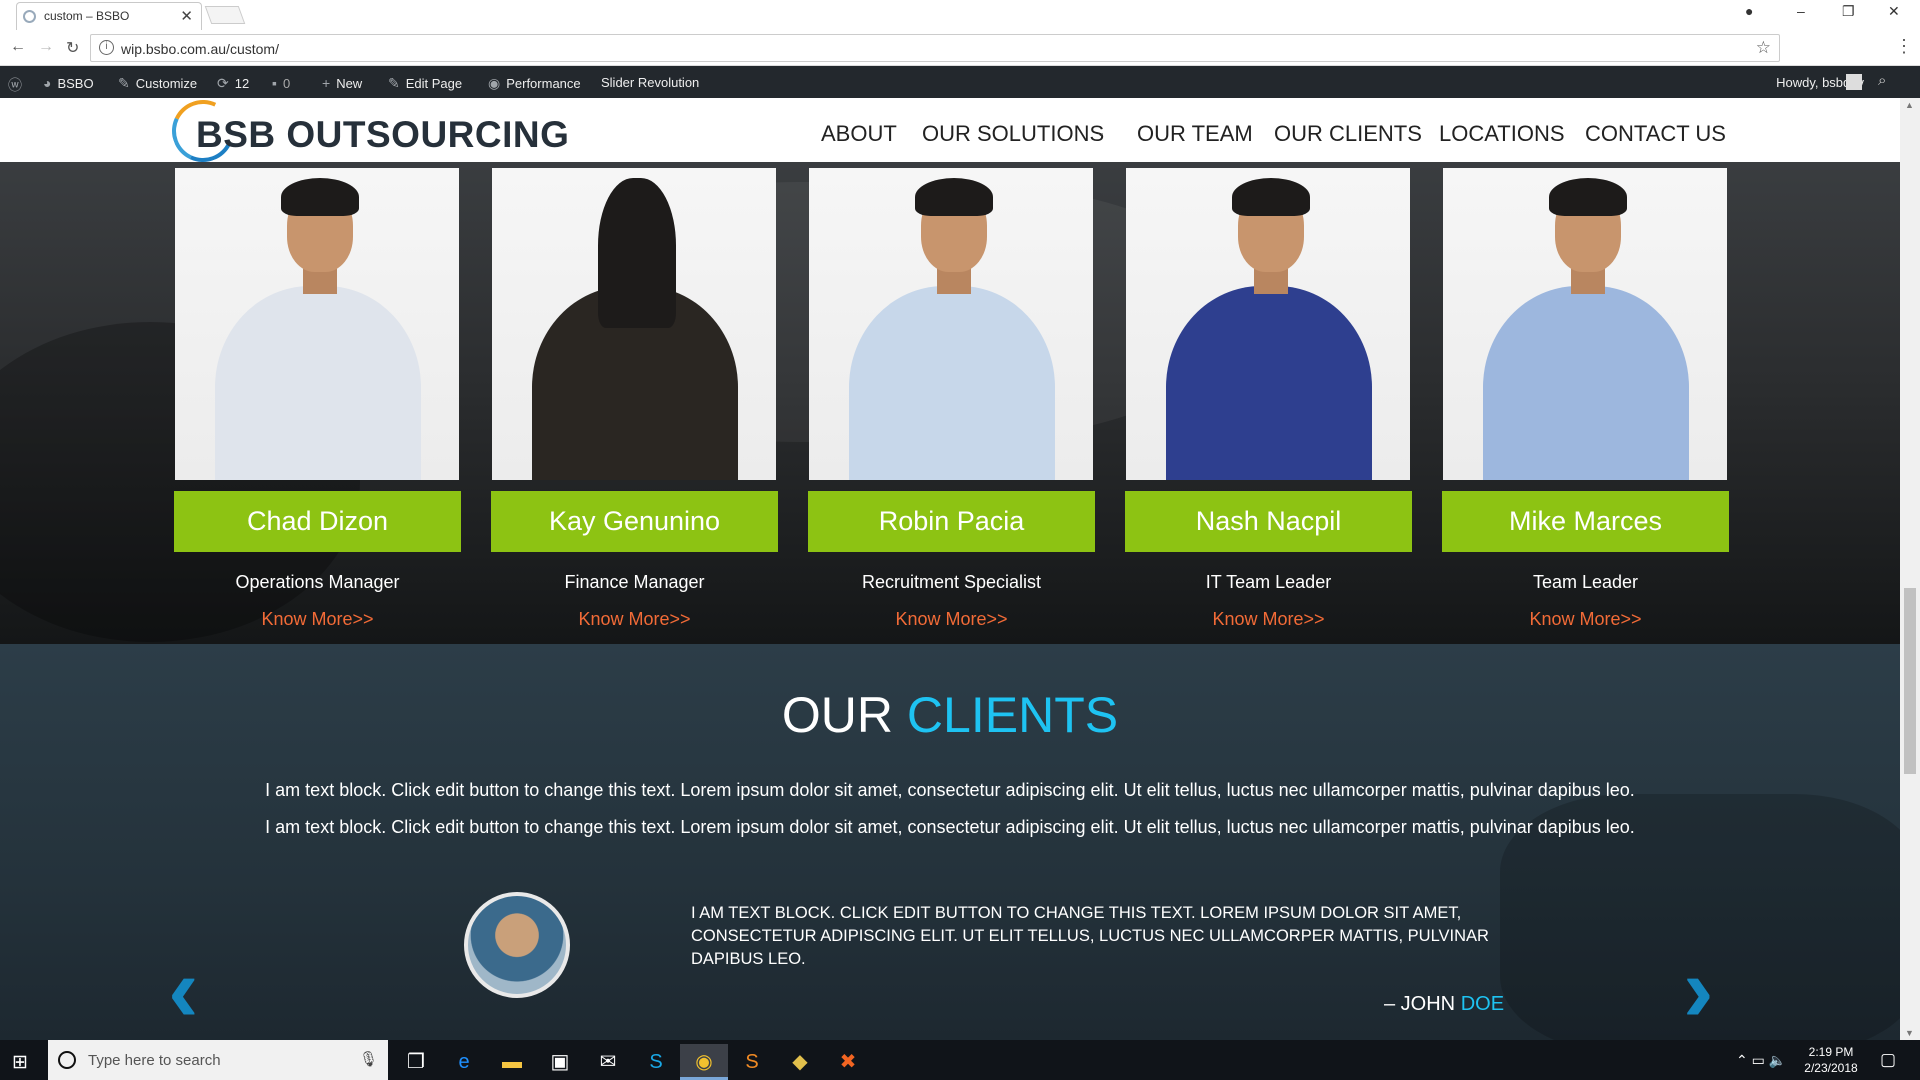  I want to click on new-tab-button, so click(225, 15).